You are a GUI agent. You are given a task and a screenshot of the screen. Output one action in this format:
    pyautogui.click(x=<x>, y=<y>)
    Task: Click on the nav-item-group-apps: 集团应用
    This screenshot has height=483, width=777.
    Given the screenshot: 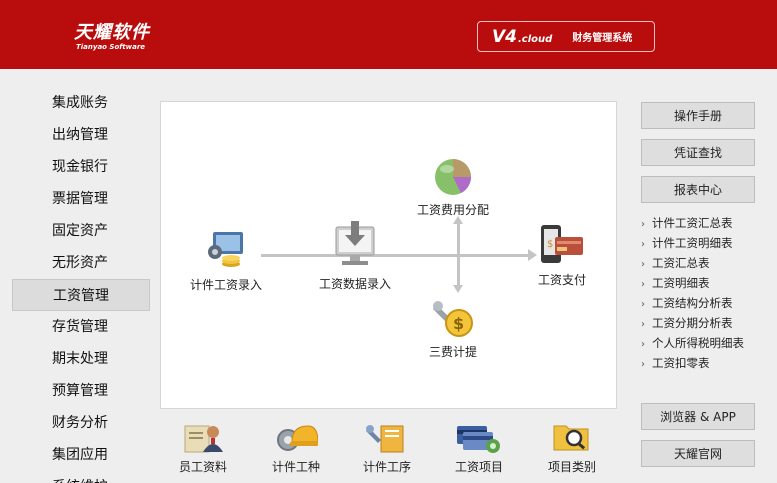 What is the action you would take?
    pyautogui.click(x=81, y=455)
    